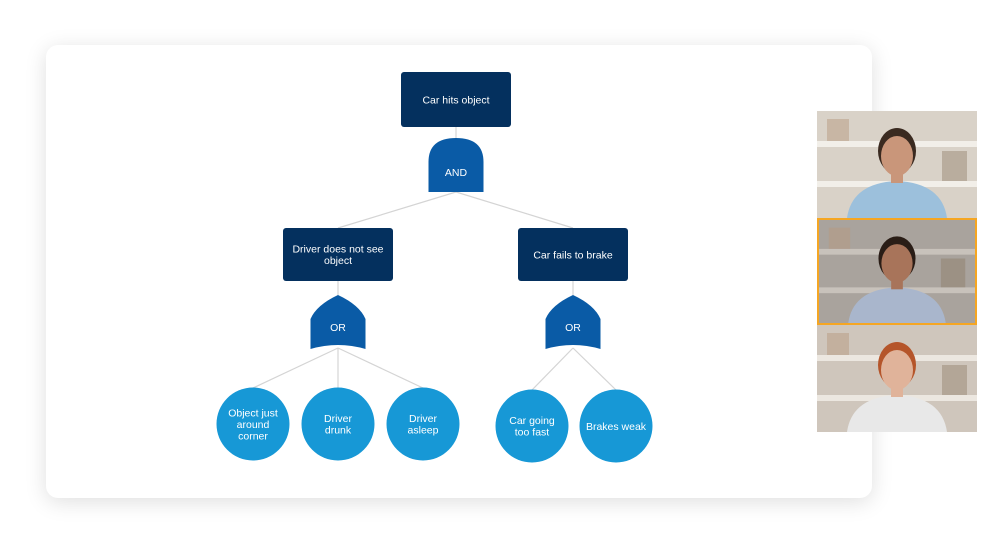  What do you see at coordinates (532, 427) in the screenshot?
I see `basic-event-label: Car going too fast` at bounding box center [532, 427].